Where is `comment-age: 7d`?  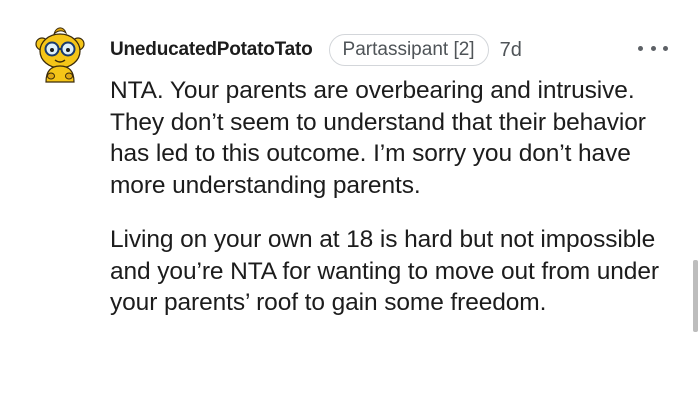
comment-age: 7d is located at coordinates (510, 49).